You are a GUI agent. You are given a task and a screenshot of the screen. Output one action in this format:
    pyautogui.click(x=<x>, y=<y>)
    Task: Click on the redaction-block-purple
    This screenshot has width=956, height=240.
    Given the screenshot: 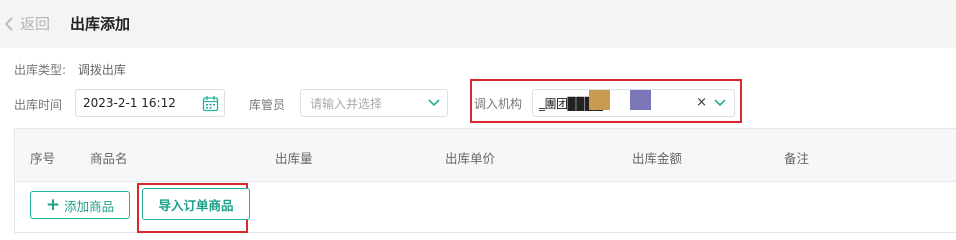 What is the action you would take?
    pyautogui.click(x=640, y=100)
    